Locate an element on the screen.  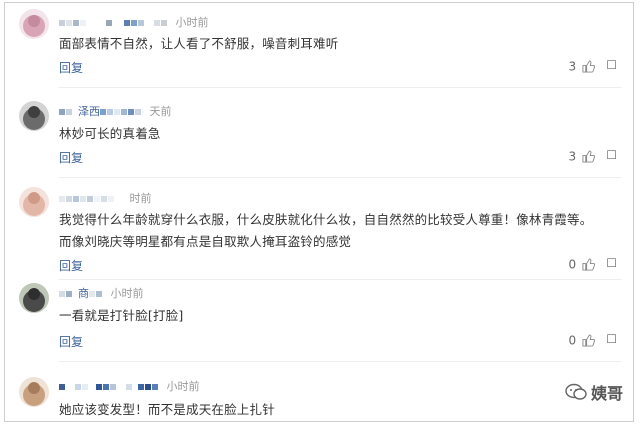
comment-text: 林妙可长的真着急 is located at coordinates (110, 133).